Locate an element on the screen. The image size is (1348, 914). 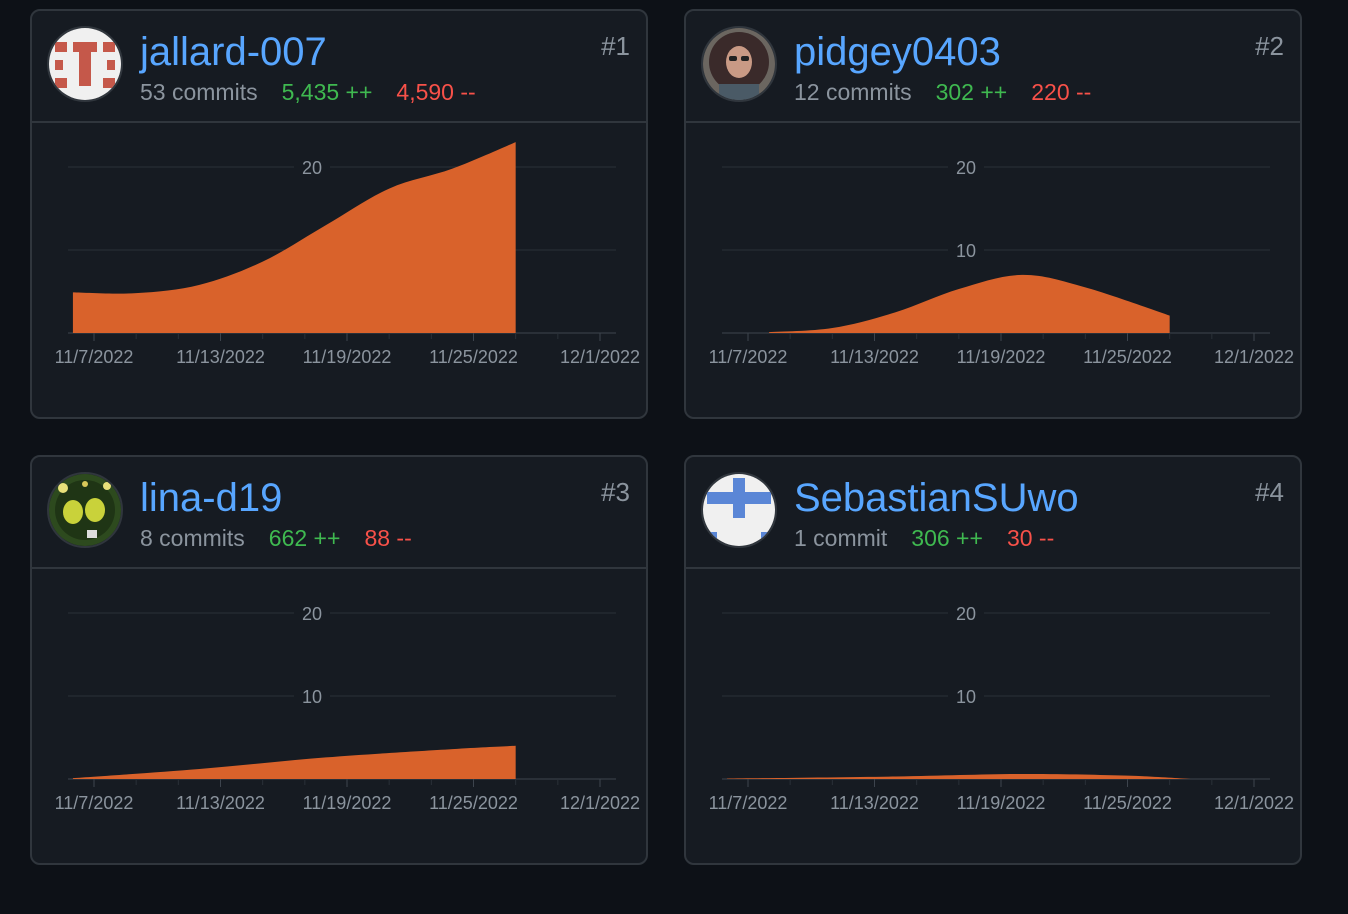
rank-label: #2 is located at coordinates (1269, 46).